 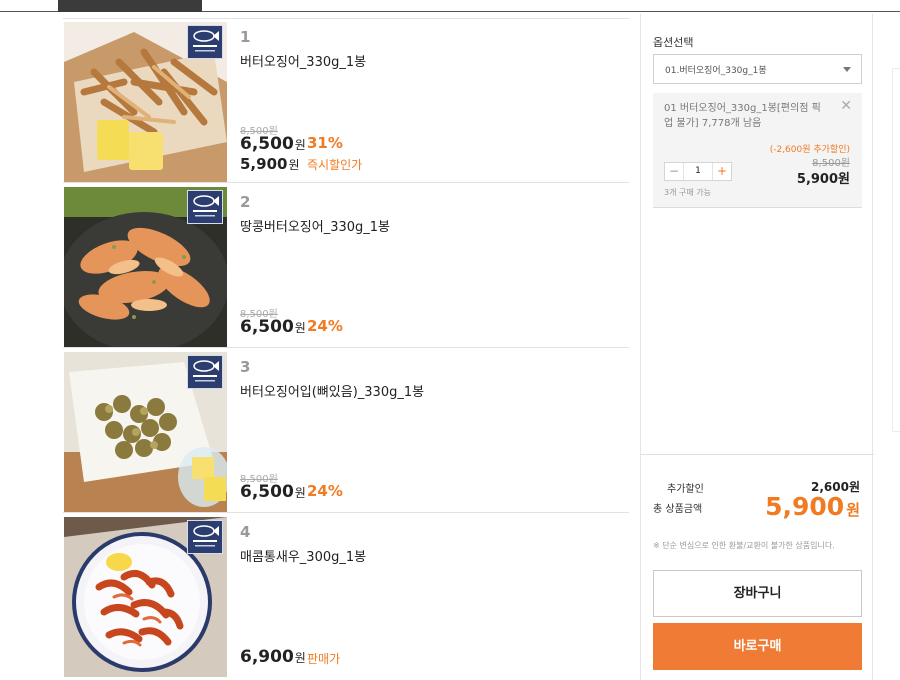 What do you see at coordinates (757, 646) in the screenshot?
I see `buy-now-button: 바로구매` at bounding box center [757, 646].